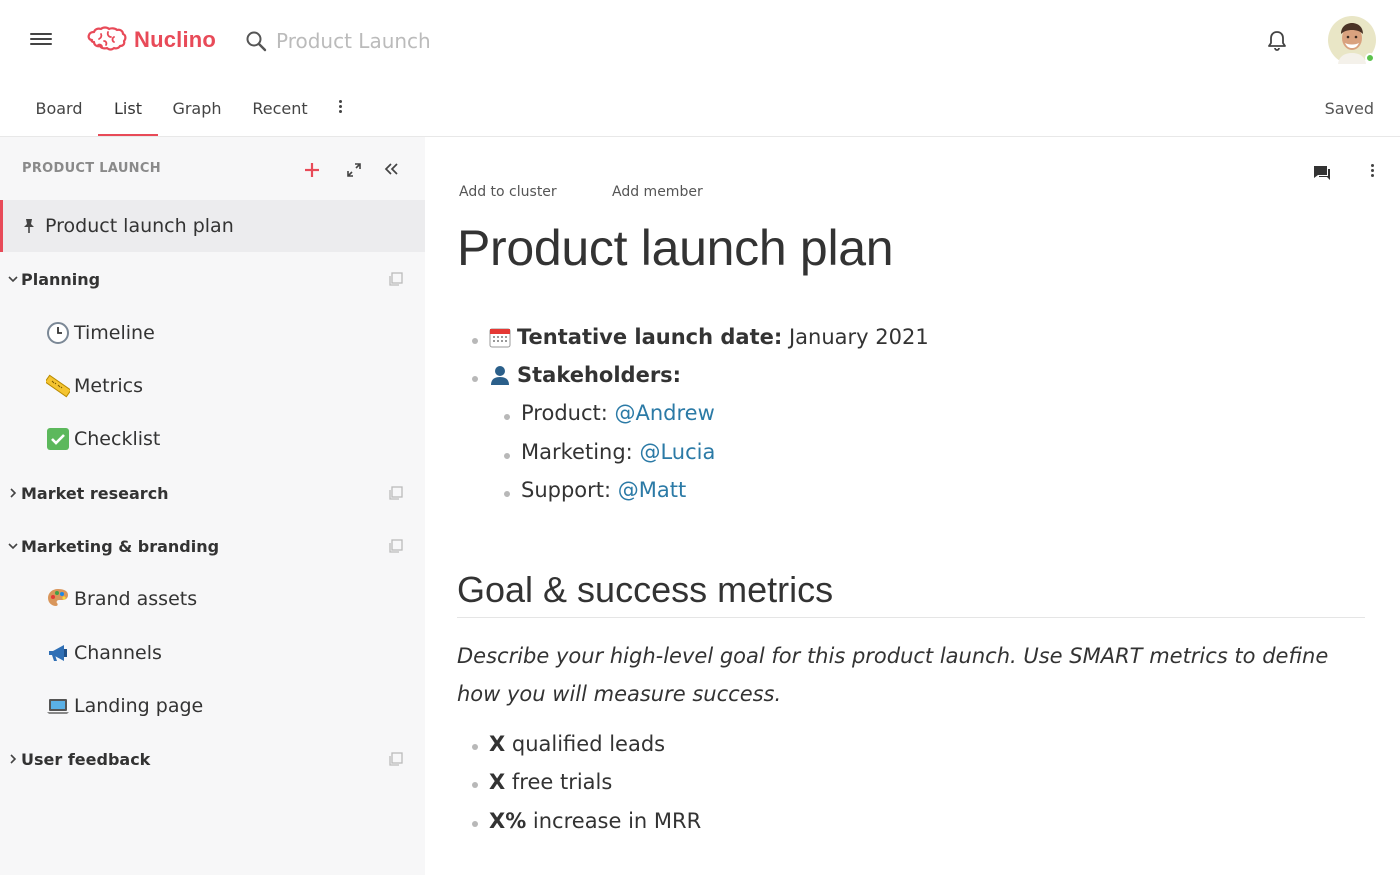 This screenshot has height=875, width=1400. Describe the element at coordinates (1370, 58) in the screenshot. I see `online-status-dot` at that location.